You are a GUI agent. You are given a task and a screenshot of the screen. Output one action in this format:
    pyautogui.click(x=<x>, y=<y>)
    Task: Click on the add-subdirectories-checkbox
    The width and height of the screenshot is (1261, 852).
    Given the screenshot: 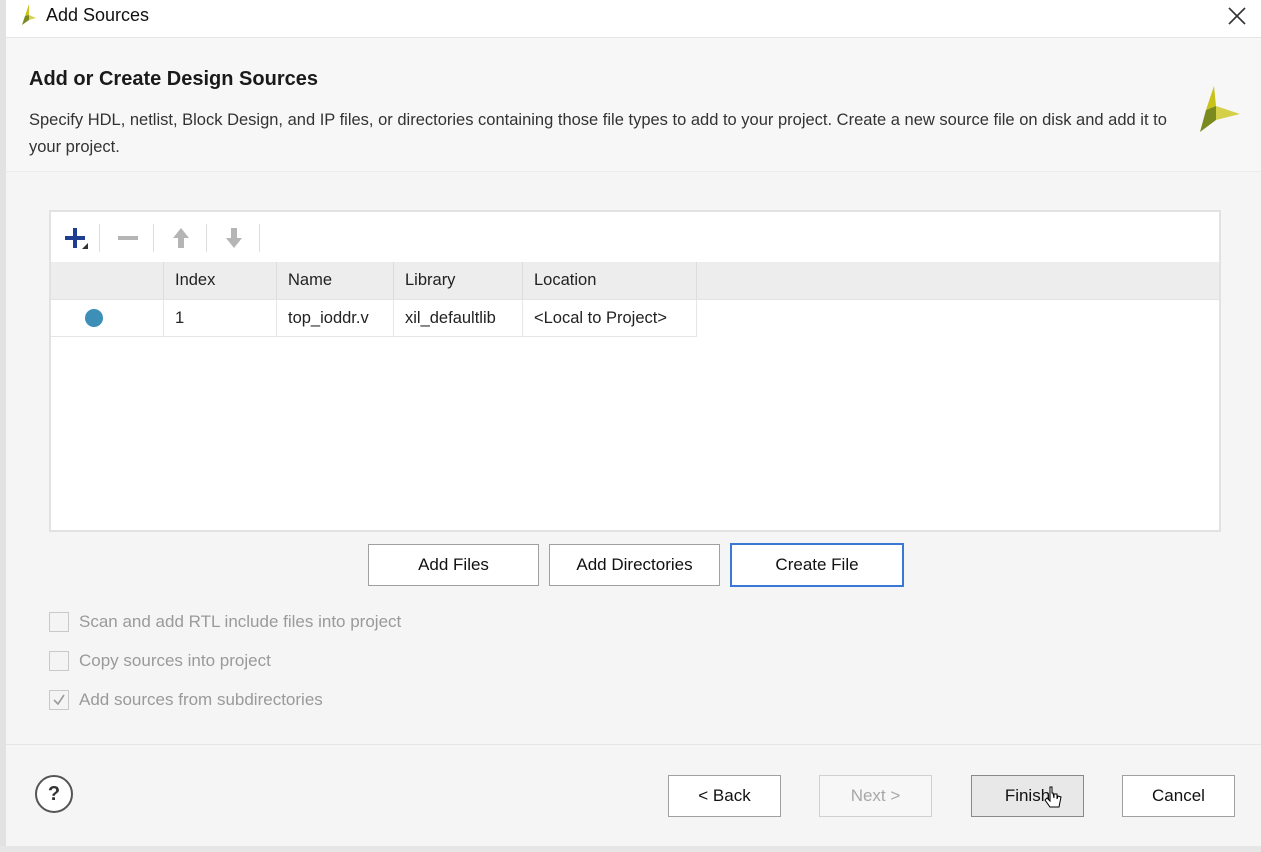 What is the action you would take?
    pyautogui.click(x=59, y=700)
    